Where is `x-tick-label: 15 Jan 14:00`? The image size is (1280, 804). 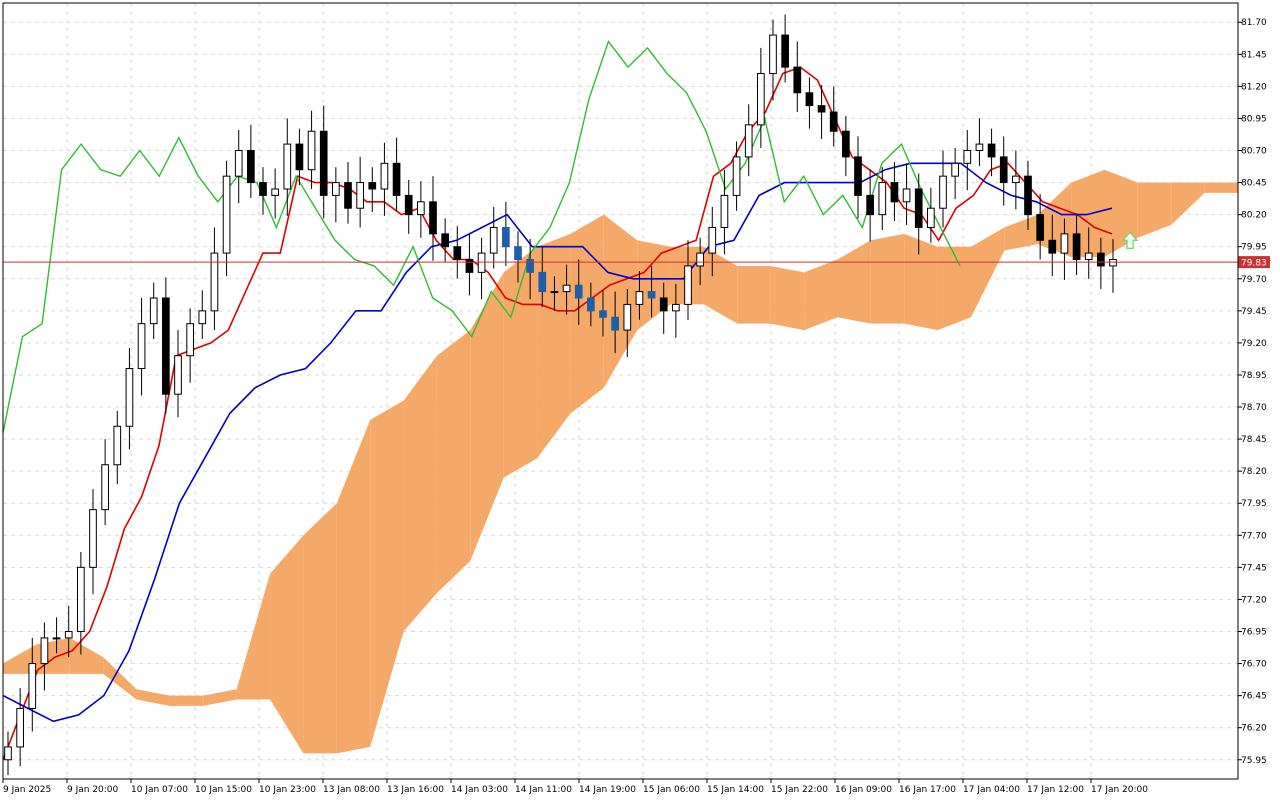 x-tick-label: 15 Jan 14:00 is located at coordinates (735, 790).